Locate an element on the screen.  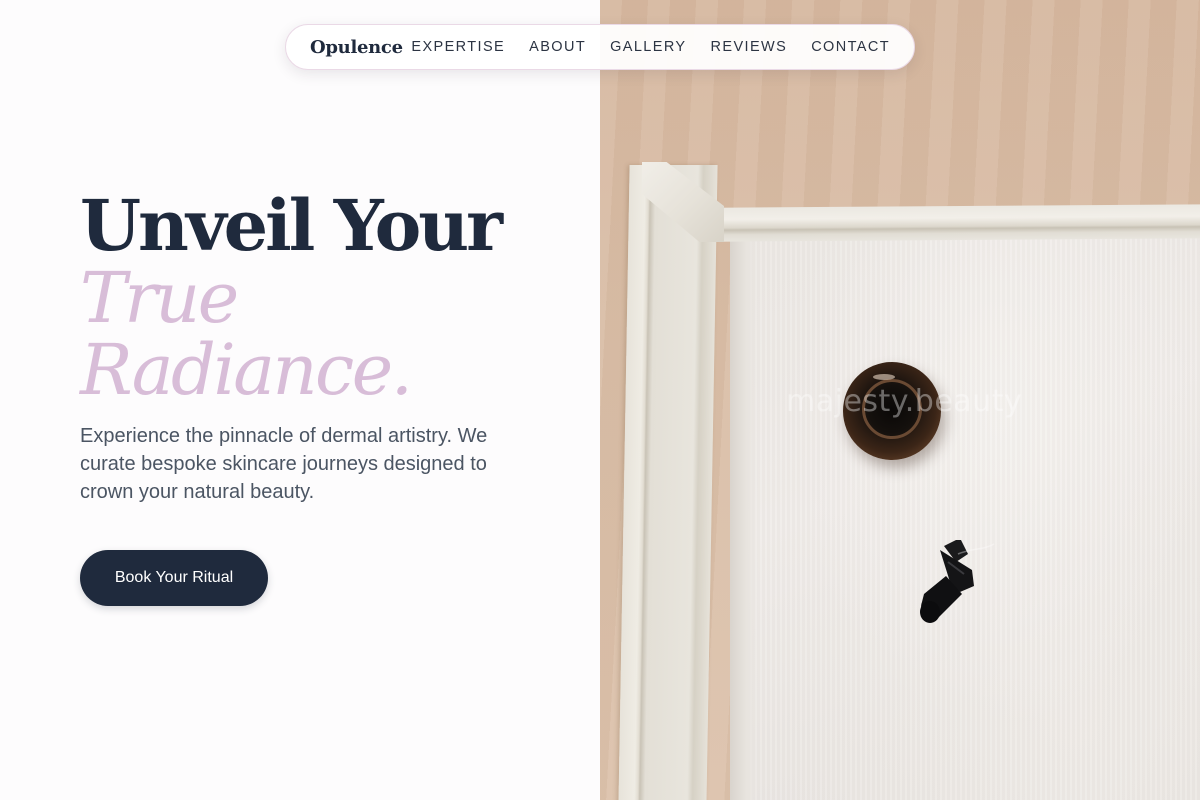
tray-frame-left is located at coordinates (668, 482).